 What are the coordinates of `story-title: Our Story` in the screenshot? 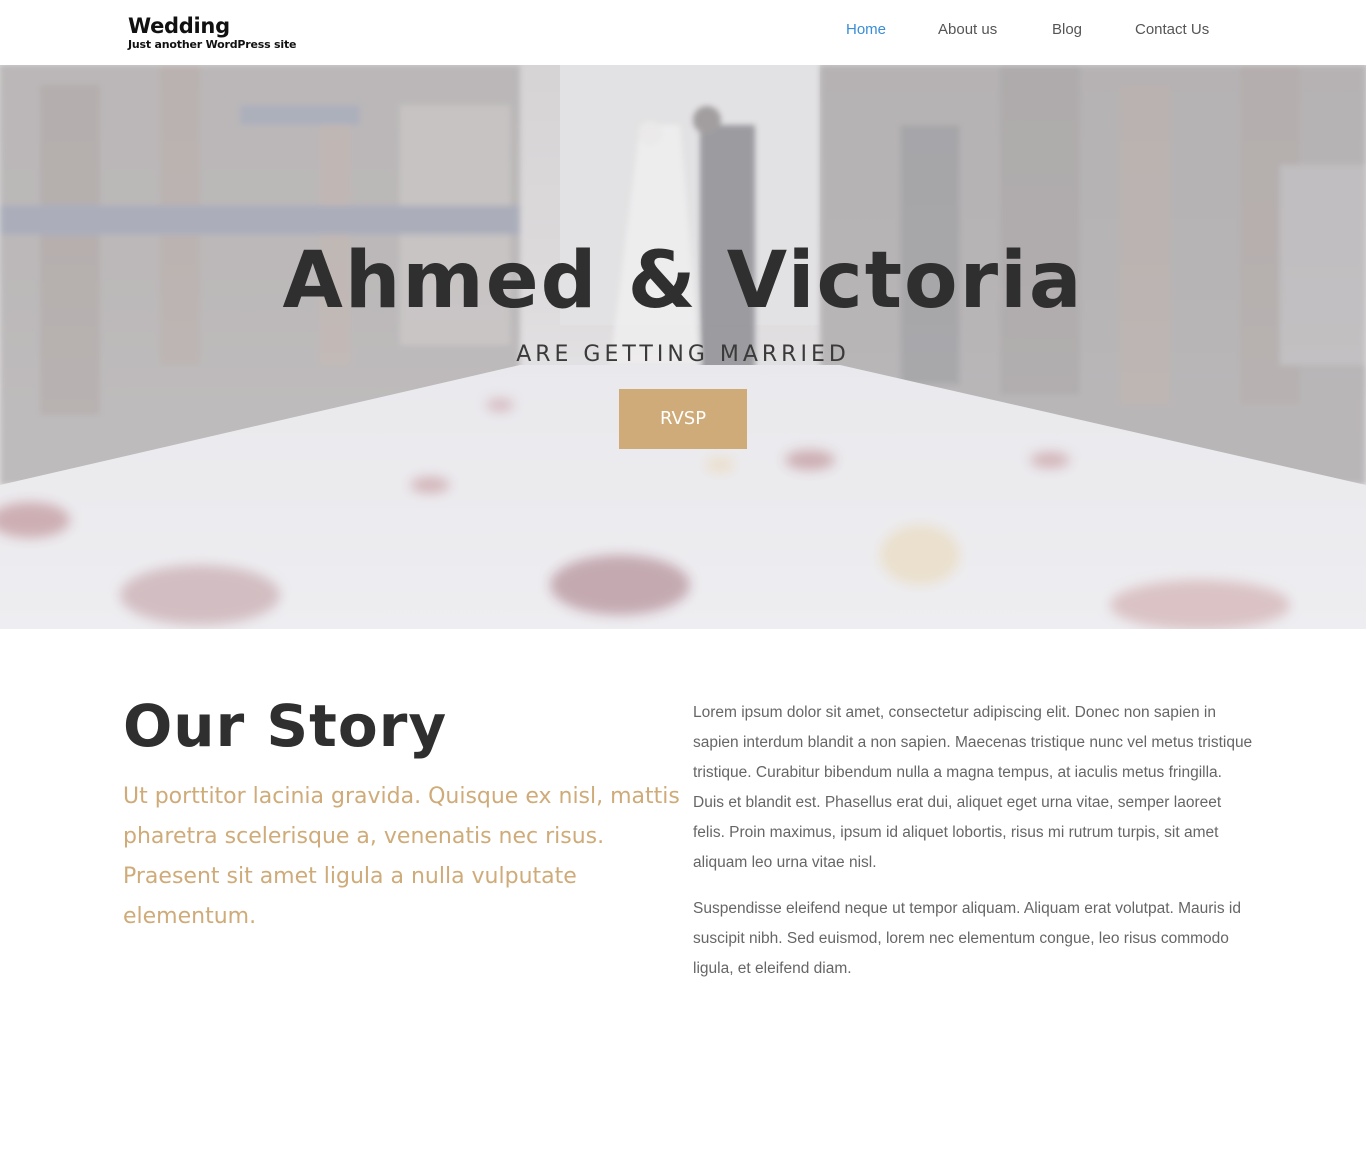 It's located at (285, 726).